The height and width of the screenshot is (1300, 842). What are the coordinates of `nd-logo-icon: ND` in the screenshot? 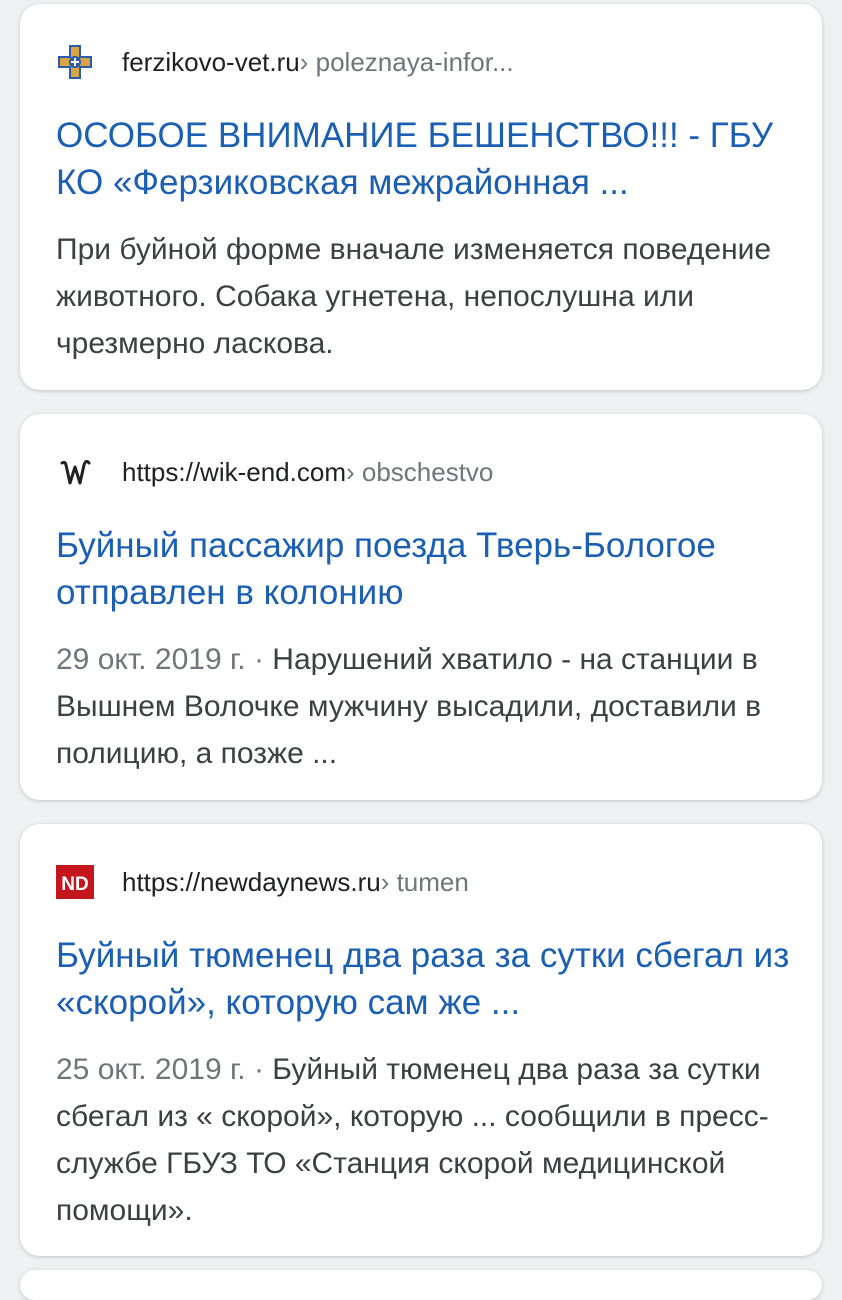 It's located at (75, 882).